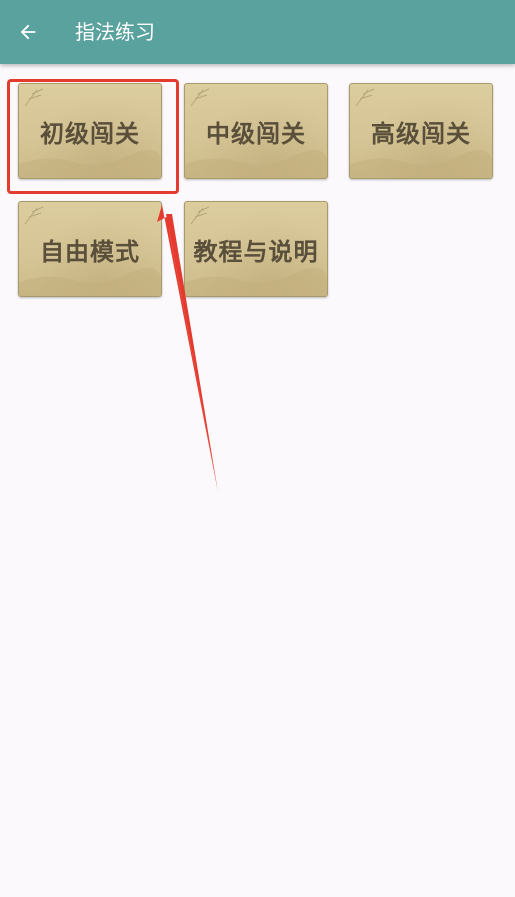 This screenshot has width=515, height=897. I want to click on tile-free-mode: 自由模式, so click(90, 249).